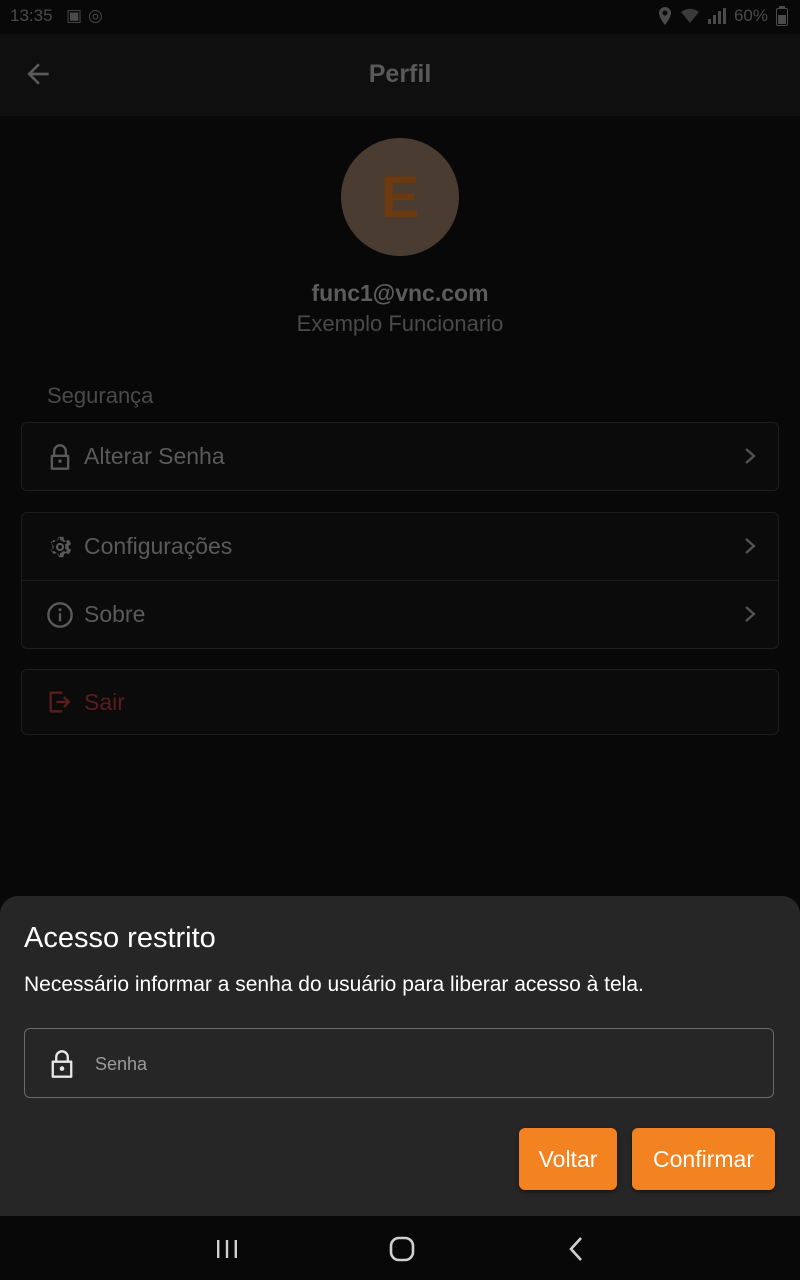  Describe the element at coordinates (568, 1159) in the screenshot. I see `back-button: Voltar` at that location.